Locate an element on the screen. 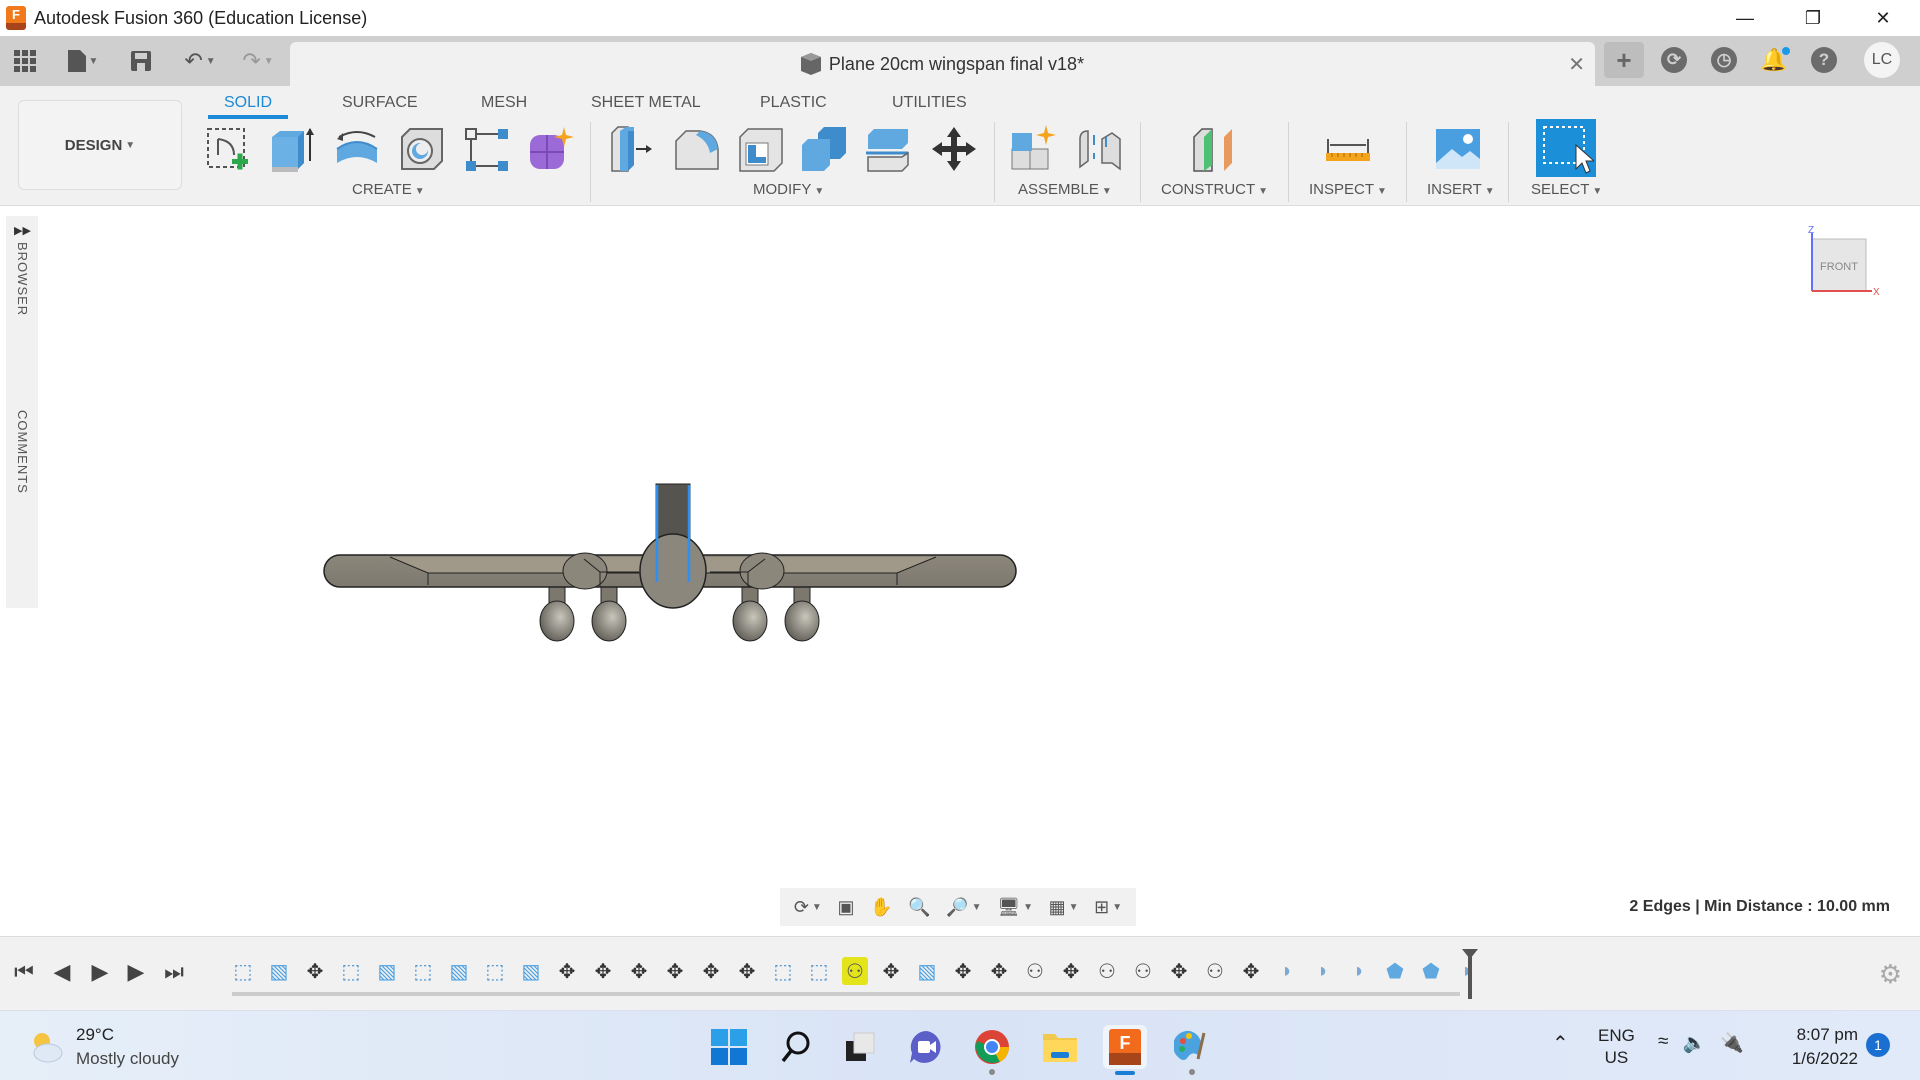 The width and height of the screenshot is (1920, 1080). data-panel-button is located at coordinates (25, 61).